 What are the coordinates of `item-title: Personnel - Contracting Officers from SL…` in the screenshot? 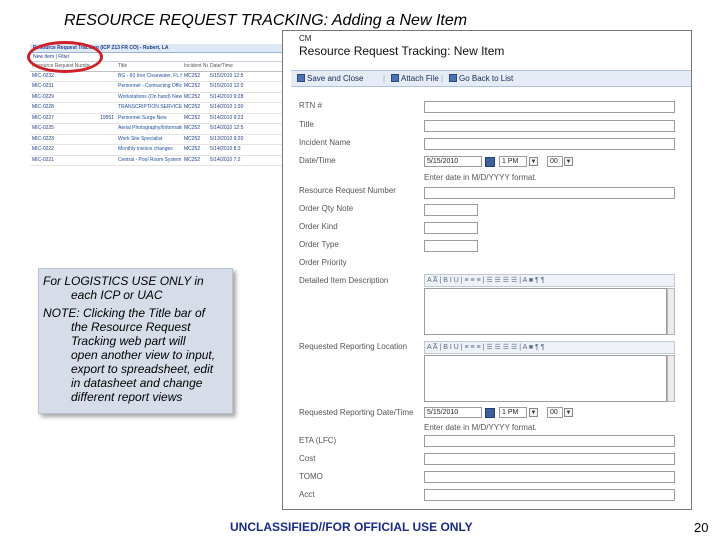 It's located at (149, 87).